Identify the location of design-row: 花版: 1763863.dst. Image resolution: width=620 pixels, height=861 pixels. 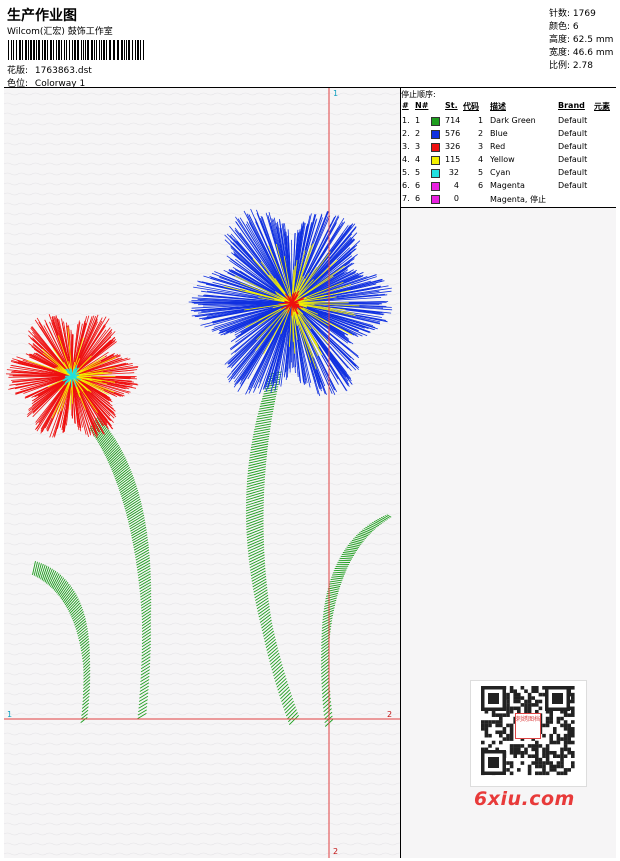
(49, 69).